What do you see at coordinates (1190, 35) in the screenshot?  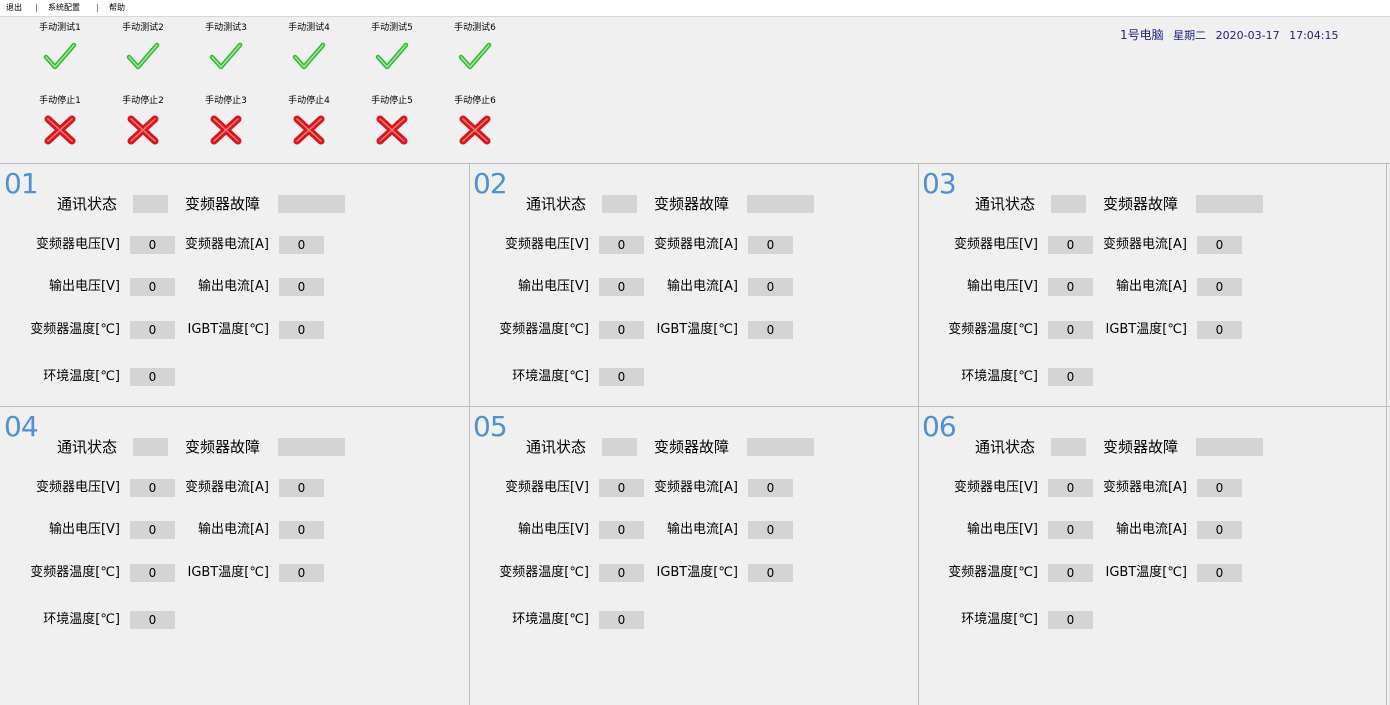 I see `weekday: 星期二` at bounding box center [1190, 35].